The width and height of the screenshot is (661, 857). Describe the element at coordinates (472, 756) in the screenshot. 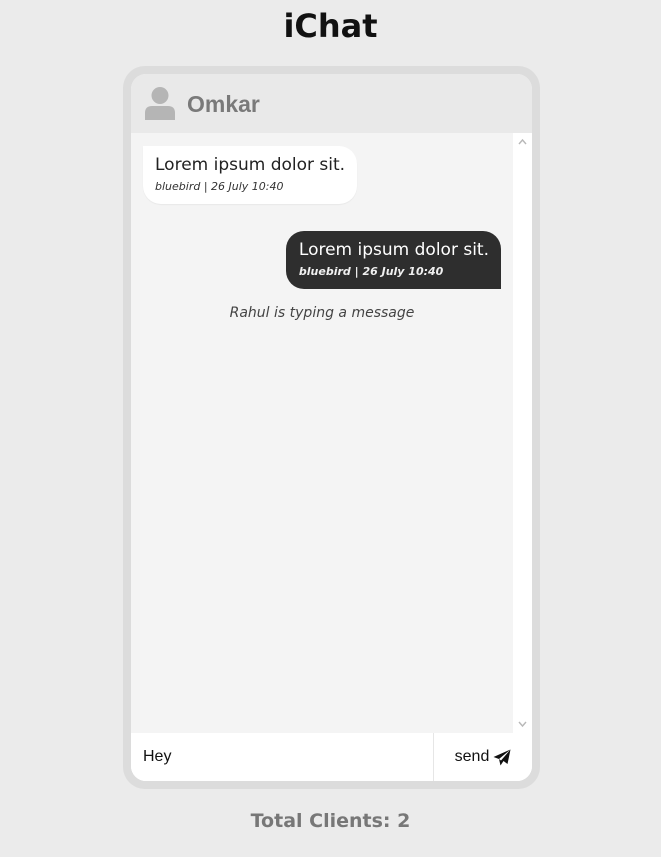

I see `send-label: send` at that location.